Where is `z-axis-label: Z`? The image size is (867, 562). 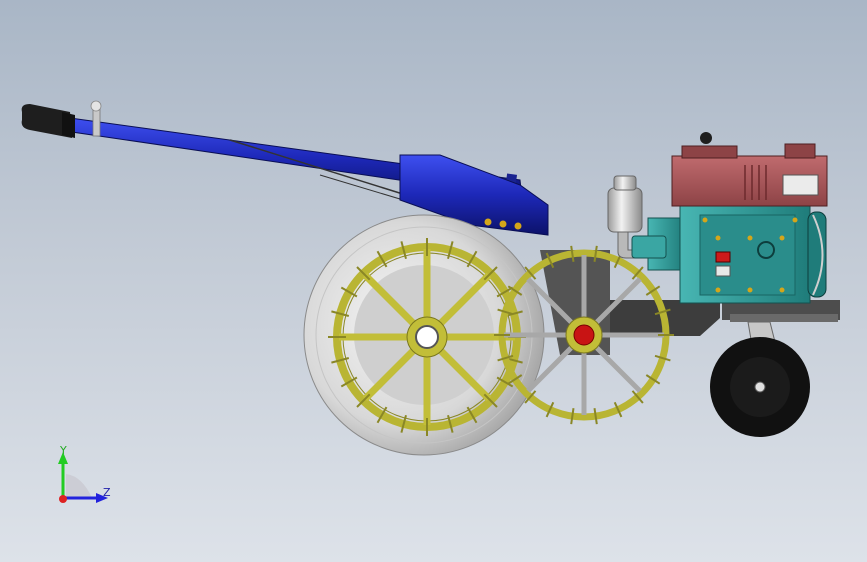
z-axis-label: Z is located at coordinates (107, 492).